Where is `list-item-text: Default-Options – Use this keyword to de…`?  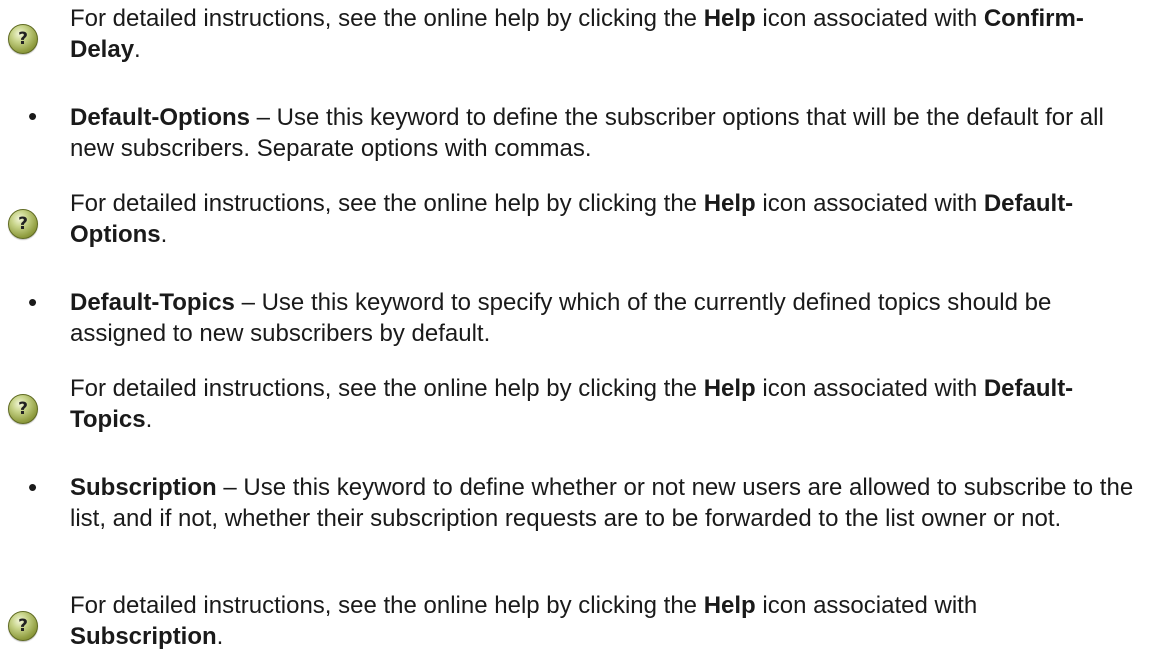
list-item-text: Default-Options – Use this keyword to de… is located at coordinates (587, 133).